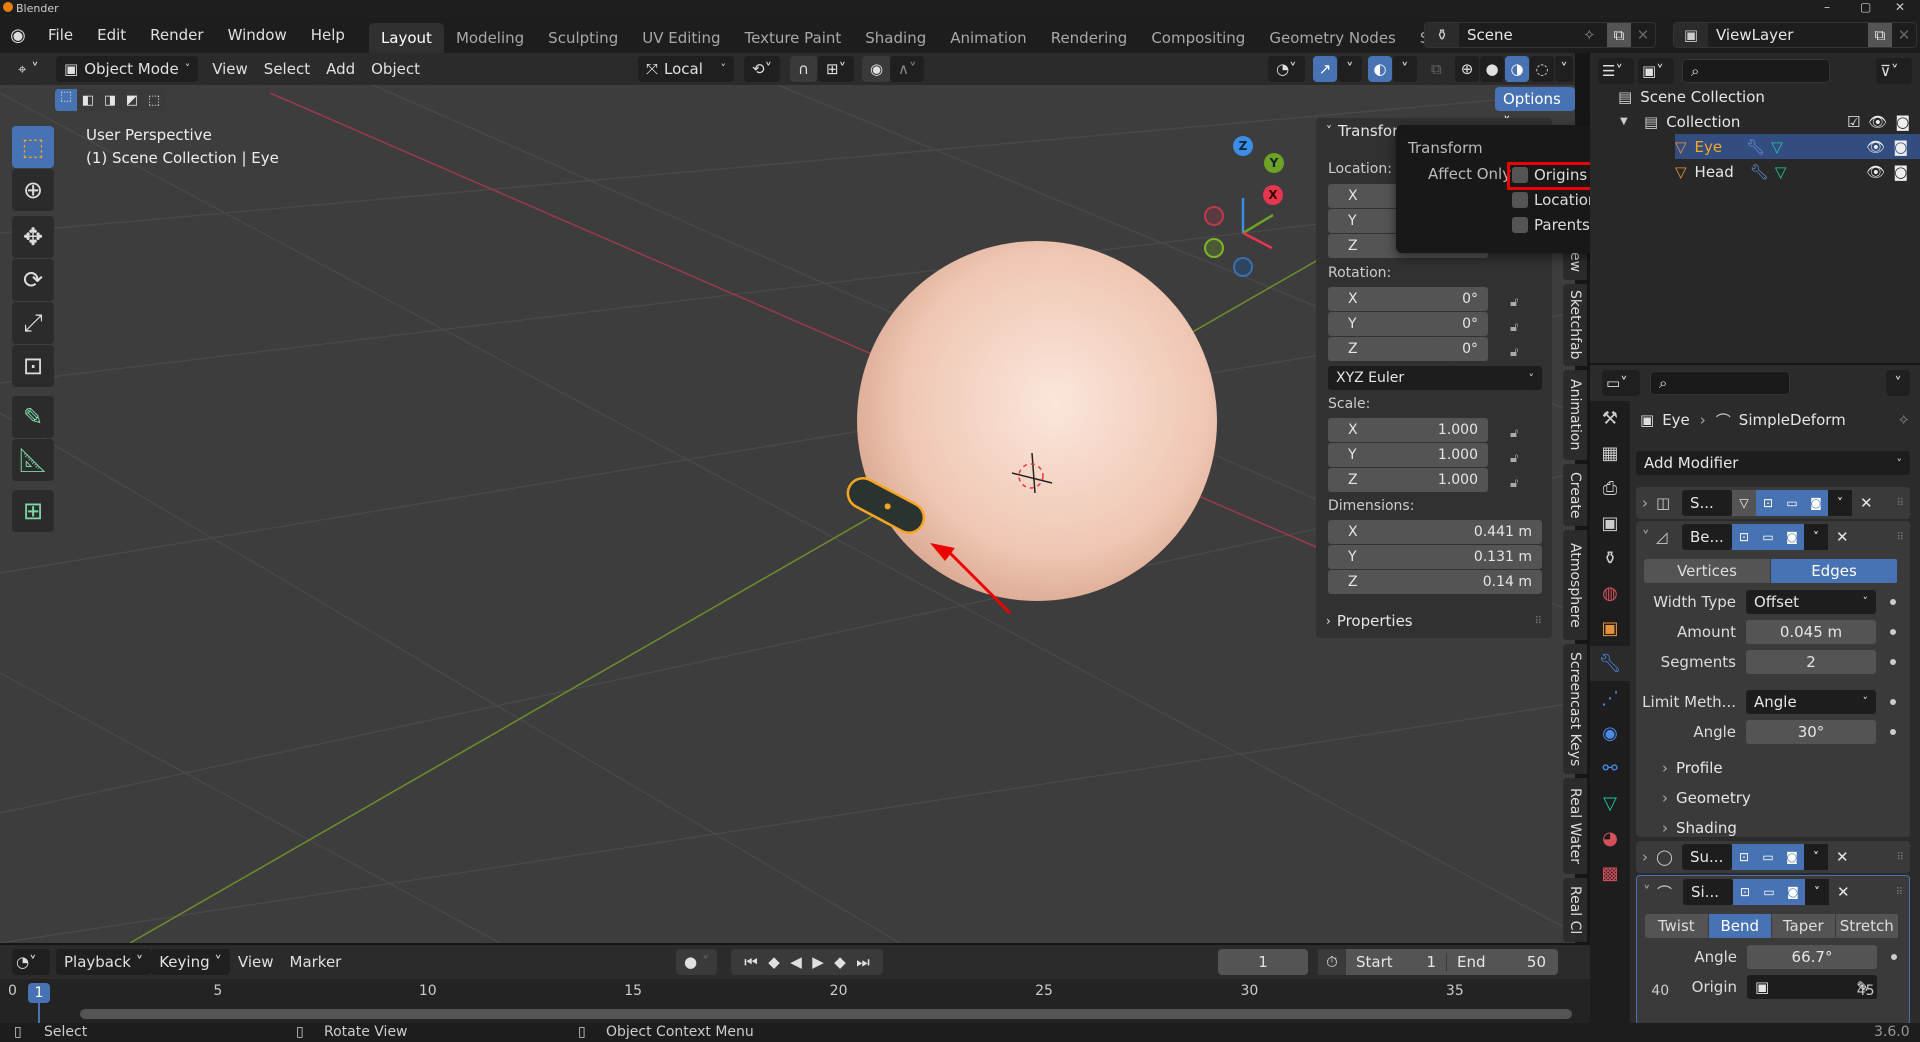 The height and width of the screenshot is (1042, 1920). Describe the element at coordinates (1766, 828) in the screenshot. I see `shading-subpanel: › Shading` at that location.